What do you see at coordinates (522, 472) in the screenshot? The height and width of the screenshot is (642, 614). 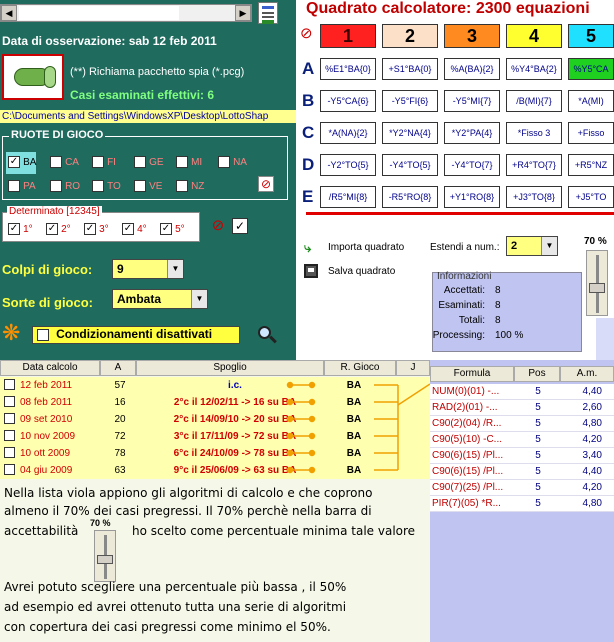 I see `list-item: C90(6)(15) /Pl... 5 4,40` at bounding box center [522, 472].